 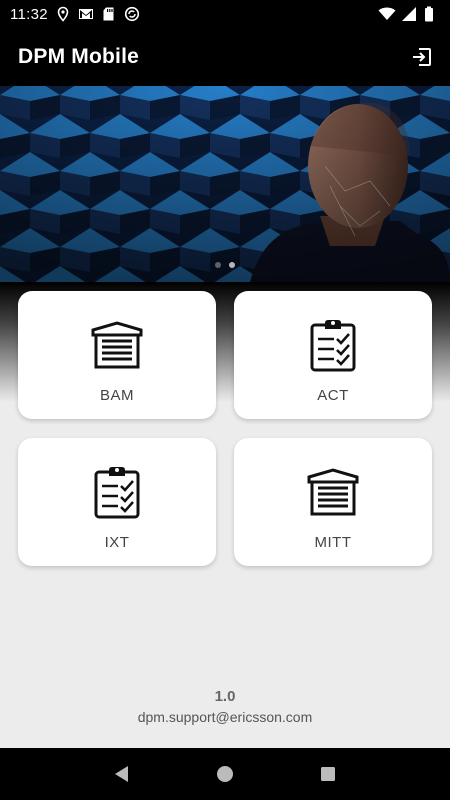 What do you see at coordinates (109, 14) in the screenshot?
I see `sd-card-icon` at bounding box center [109, 14].